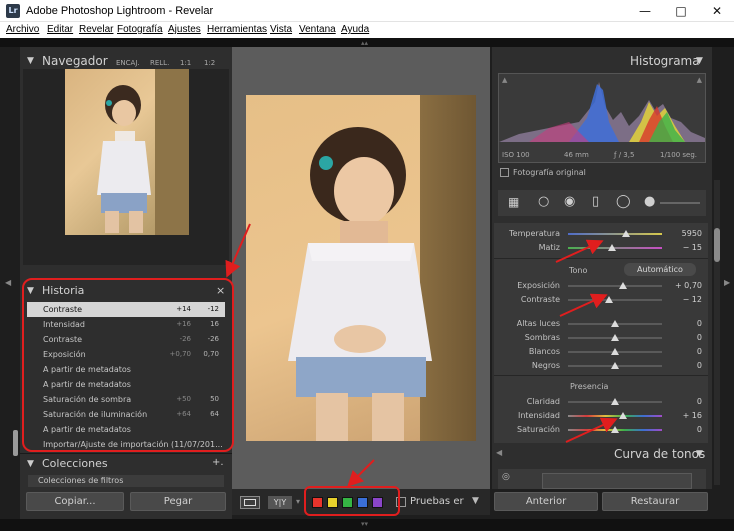 The image size is (734, 531). I want to click on presence-section-label: Presencia, so click(589, 386).